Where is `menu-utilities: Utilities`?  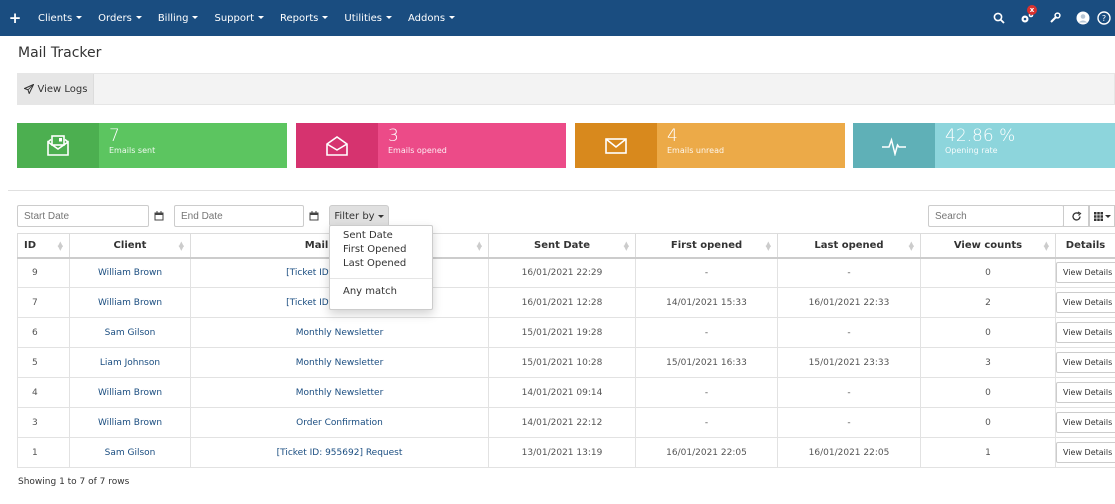 menu-utilities: Utilities is located at coordinates (368, 18).